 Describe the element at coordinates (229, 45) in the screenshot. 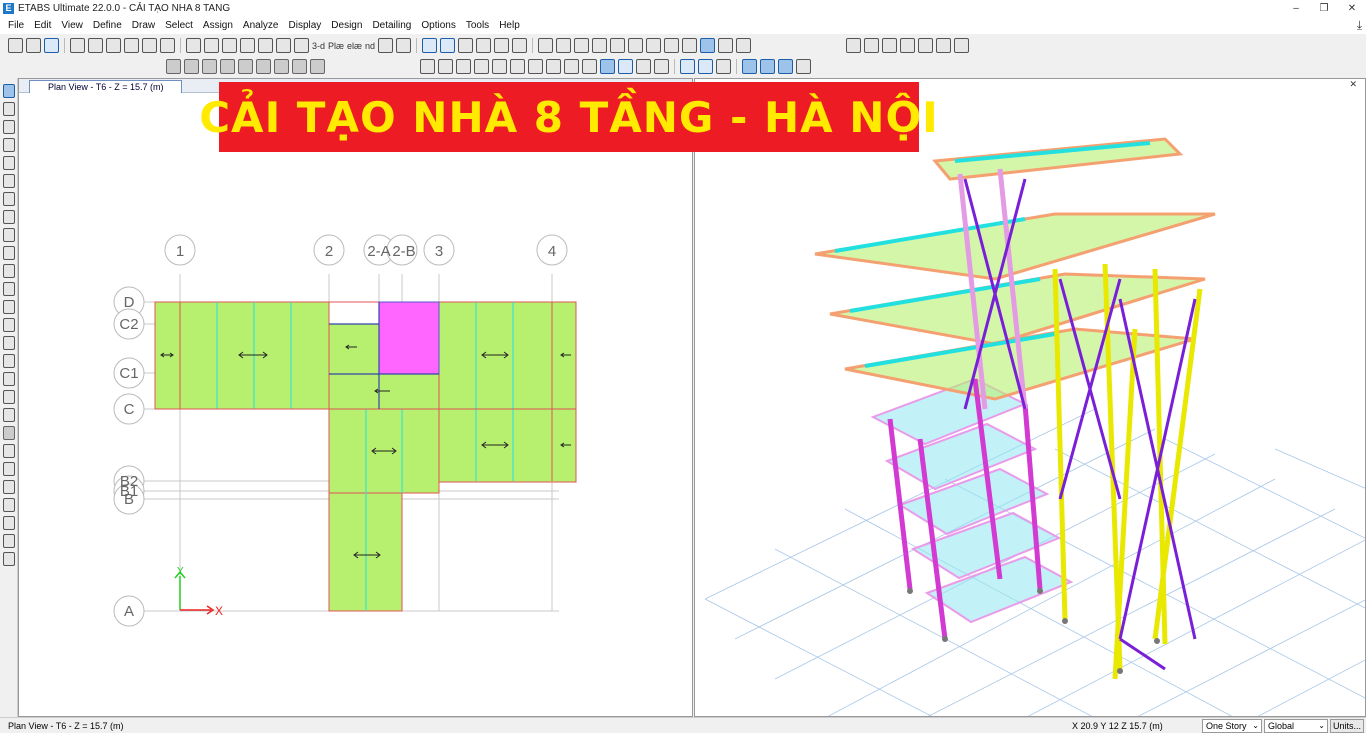

I see `zoom-out-icon` at that location.